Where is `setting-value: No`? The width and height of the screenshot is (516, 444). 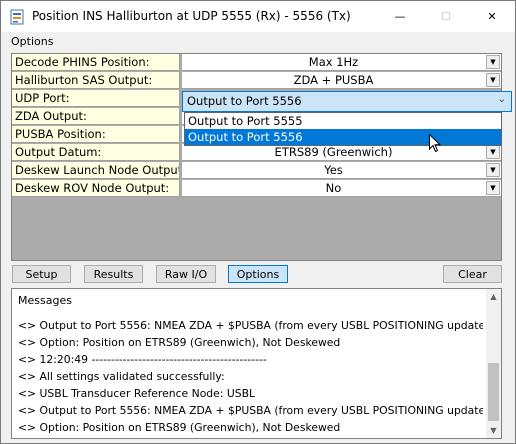
setting-value: No is located at coordinates (333, 188).